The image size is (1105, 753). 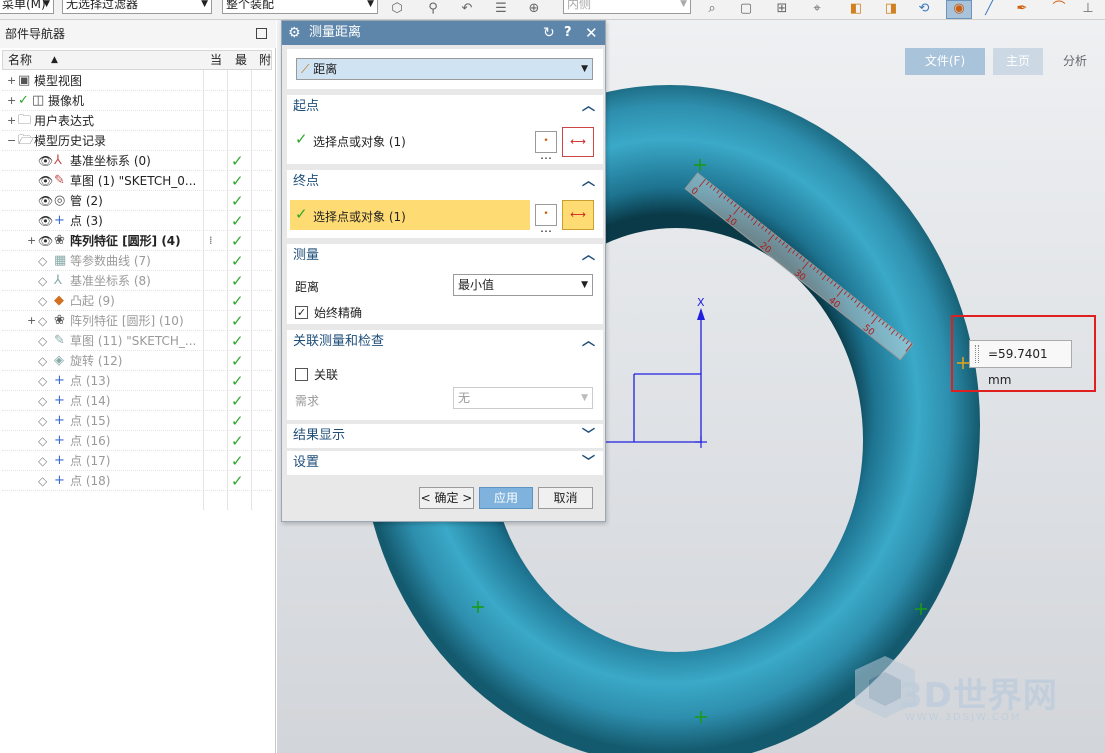 I want to click on results-header: 结果显示 ﹀, so click(x=445, y=436).